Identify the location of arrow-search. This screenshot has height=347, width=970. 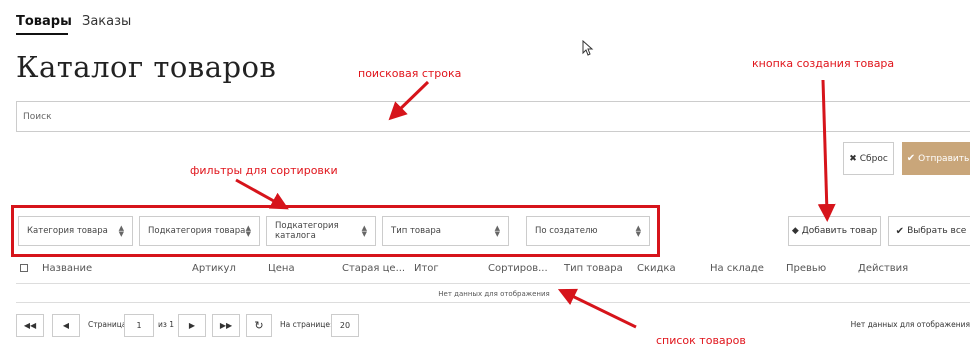
(409, 100).